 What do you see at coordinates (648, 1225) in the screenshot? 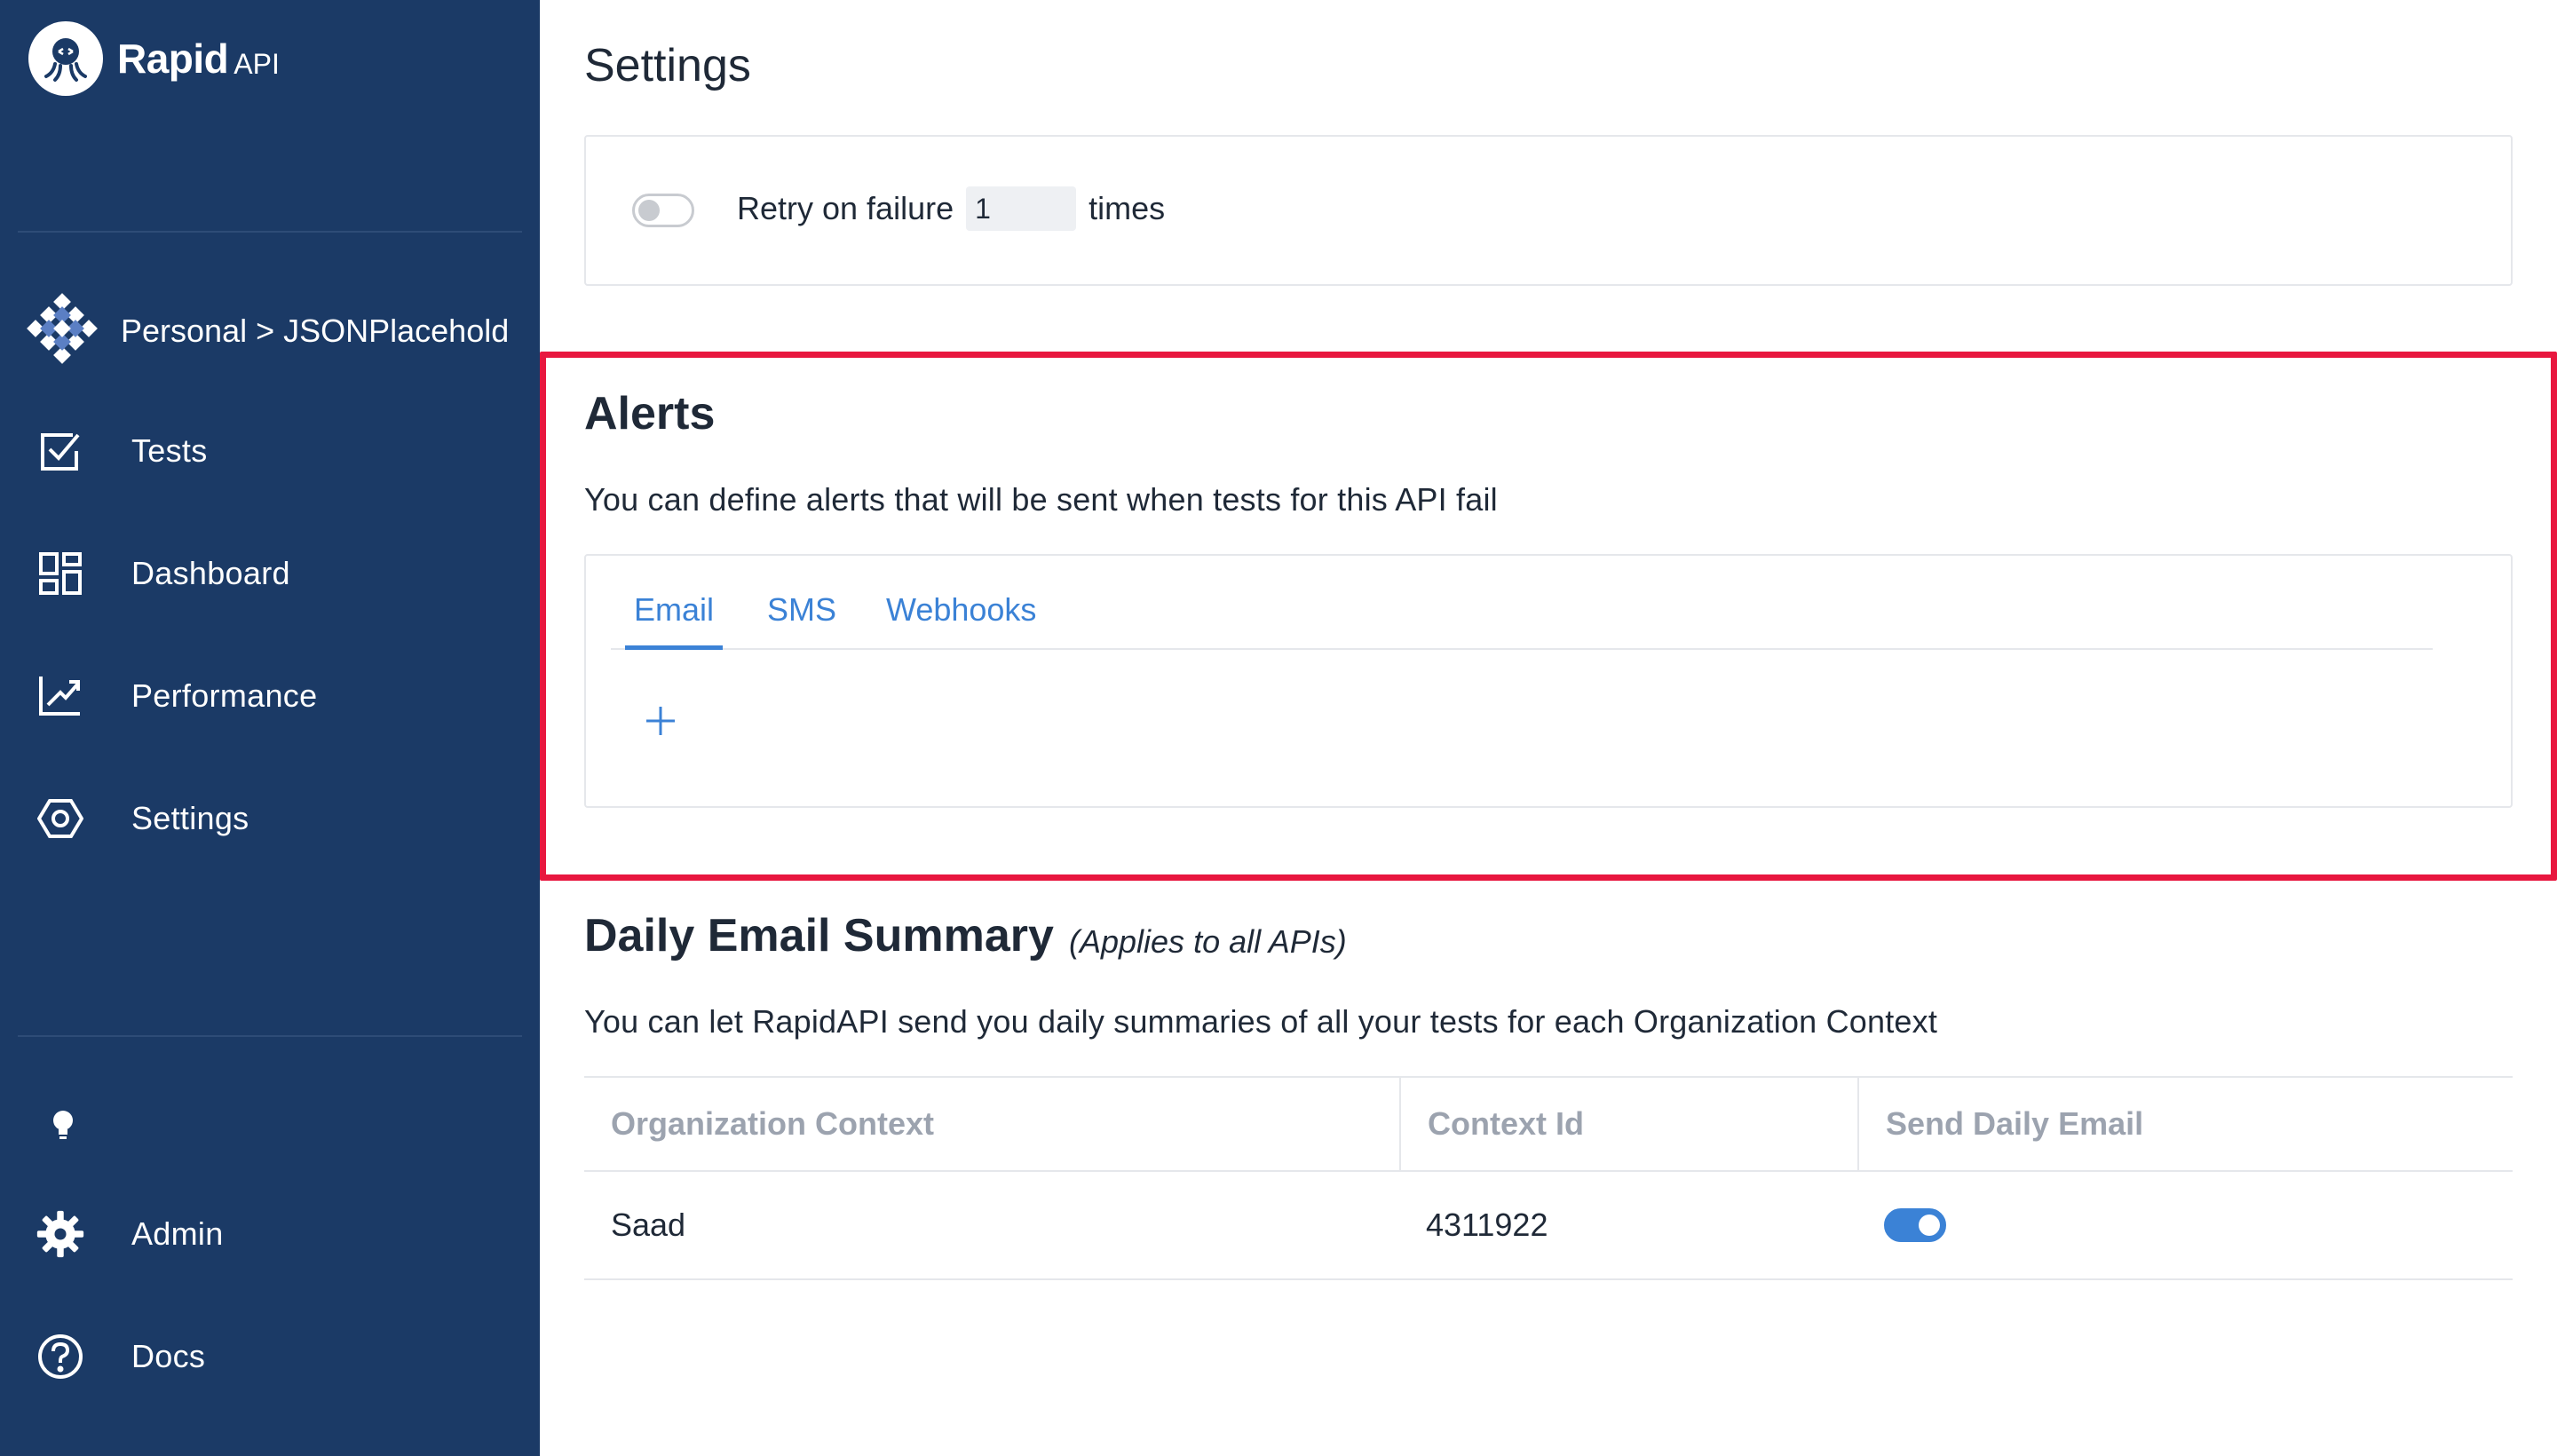
I see `cell-organization-context: Saad` at bounding box center [648, 1225].